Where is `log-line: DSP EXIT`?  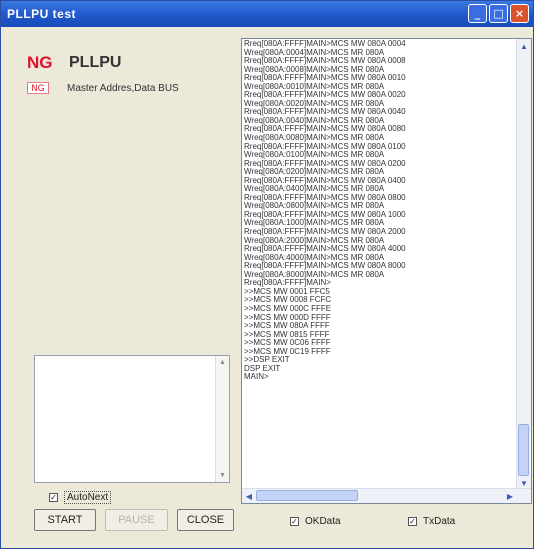 log-line: DSP EXIT is located at coordinates (262, 368).